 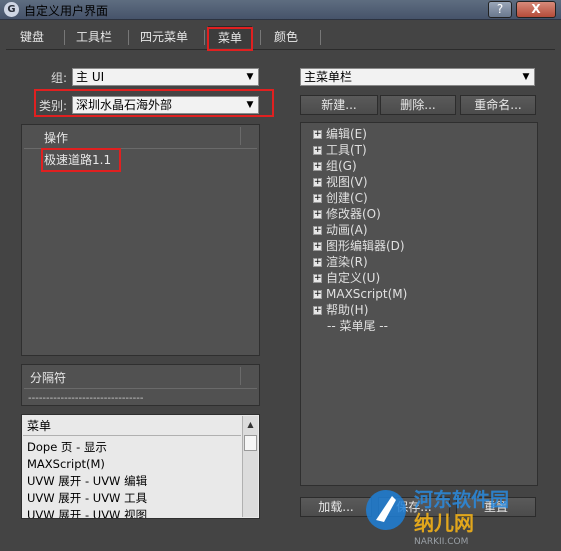 What do you see at coordinates (347, 198) in the screenshot?
I see `tree-item-label: 创建(C)` at bounding box center [347, 198].